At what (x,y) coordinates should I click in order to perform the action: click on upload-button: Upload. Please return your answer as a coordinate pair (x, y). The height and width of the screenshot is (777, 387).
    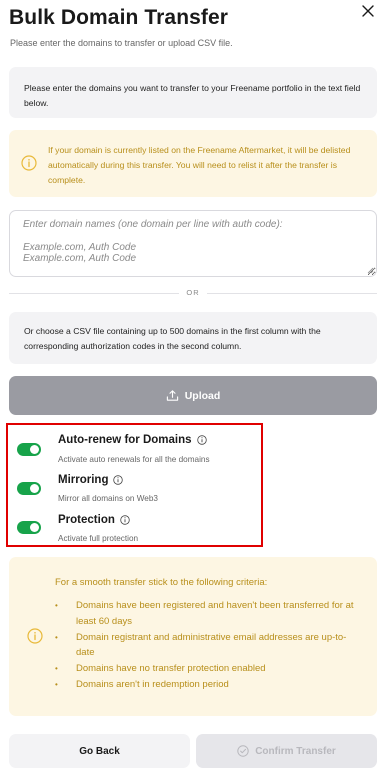
    Looking at the image, I should click on (193, 395).